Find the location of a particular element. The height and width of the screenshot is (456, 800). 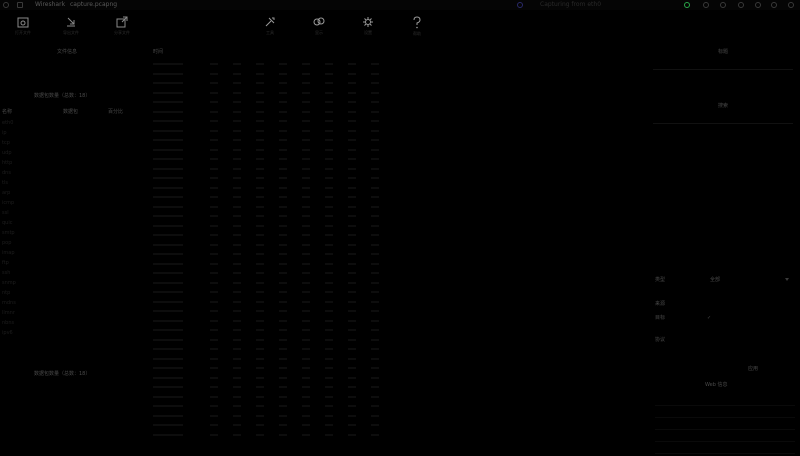

protocol-row: ftp is located at coordinates (72, 265).